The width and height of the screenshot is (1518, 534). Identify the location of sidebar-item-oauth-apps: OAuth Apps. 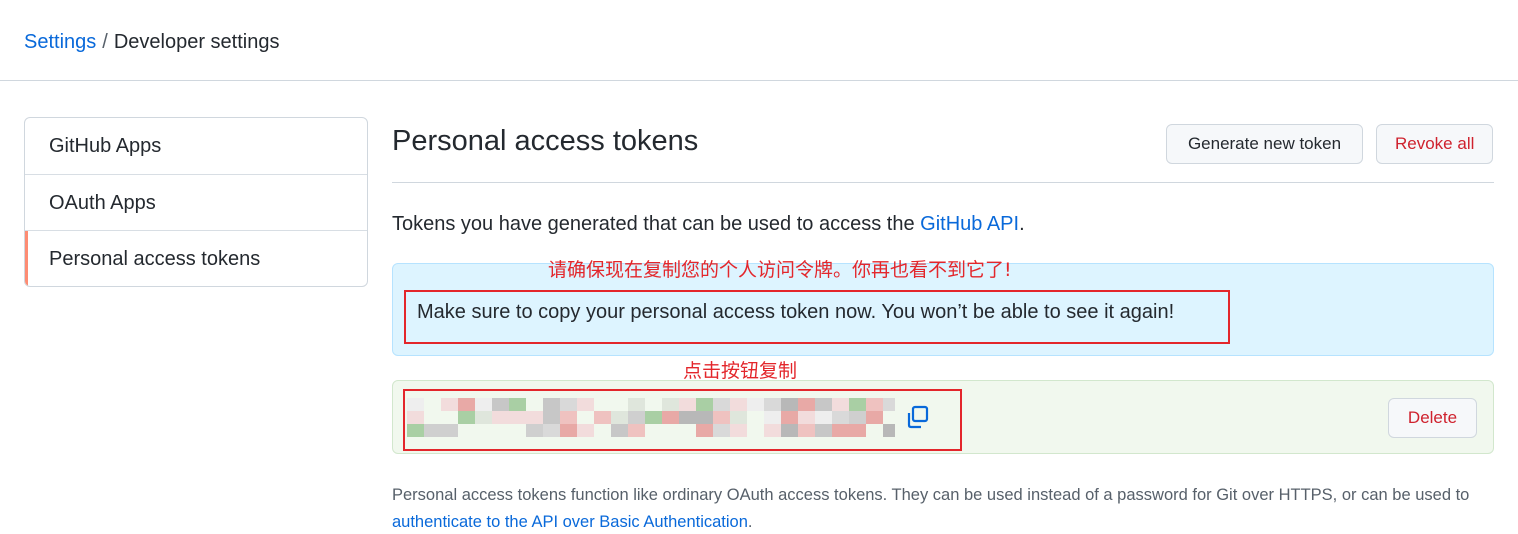
(196, 203).